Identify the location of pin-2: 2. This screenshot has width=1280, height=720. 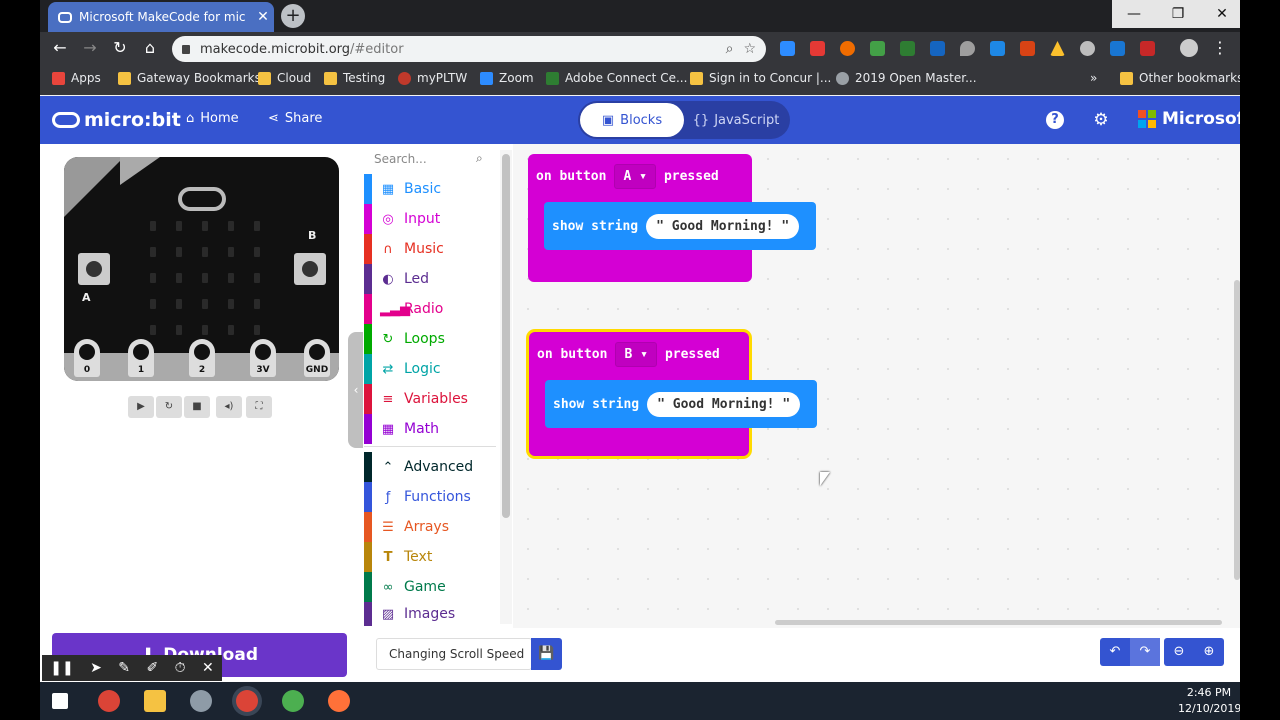
(202, 358).